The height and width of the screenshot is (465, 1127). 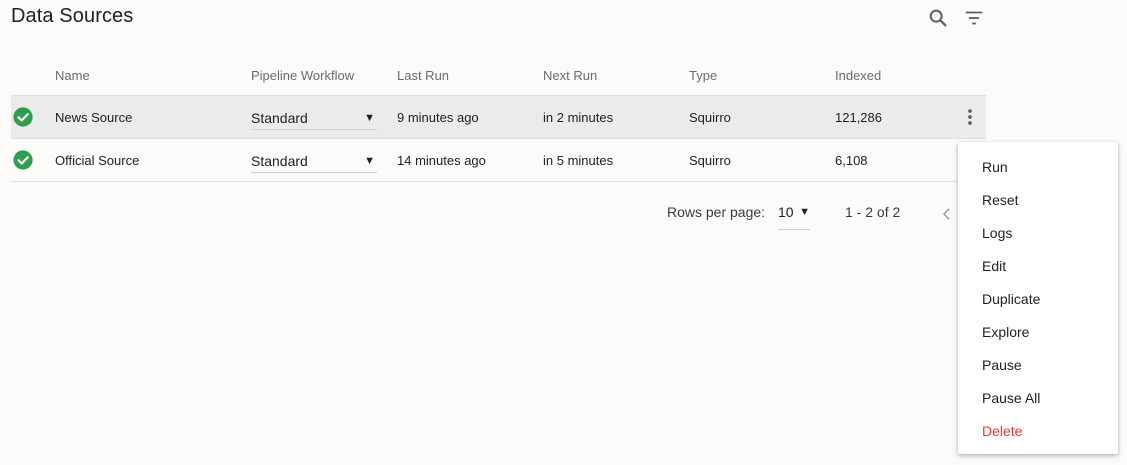 I want to click on next-run: in 5 minutes, so click(x=616, y=160).